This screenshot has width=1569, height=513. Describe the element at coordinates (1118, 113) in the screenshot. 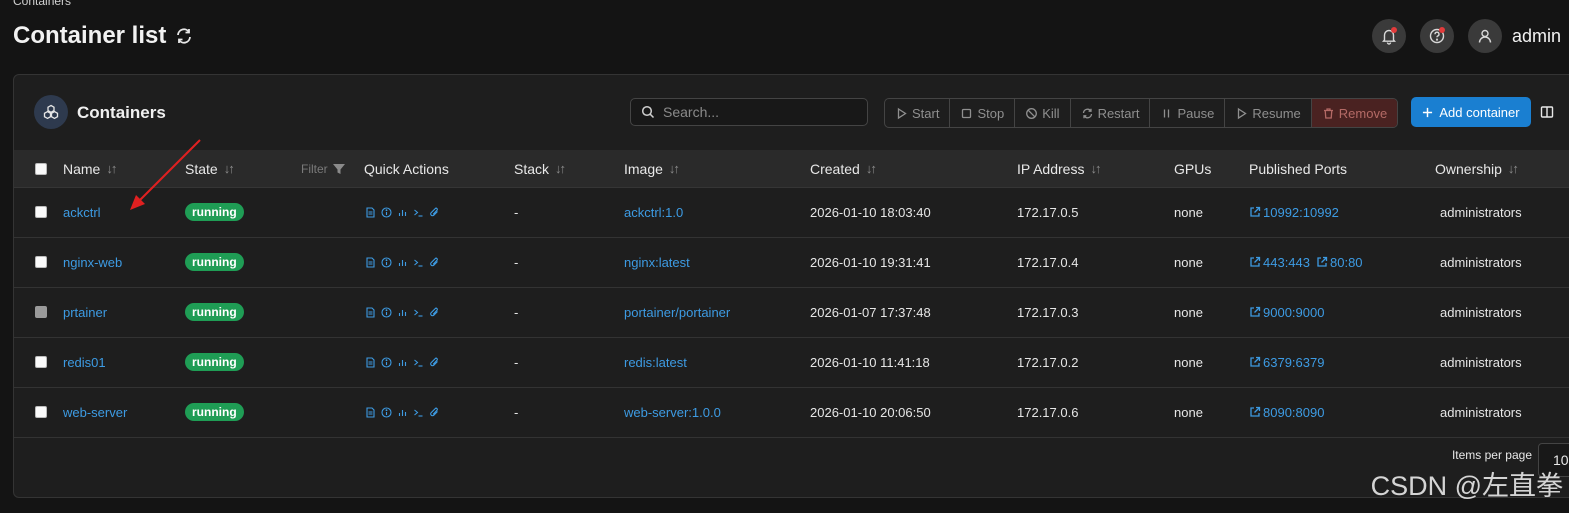

I see `restart-label: Restart` at that location.